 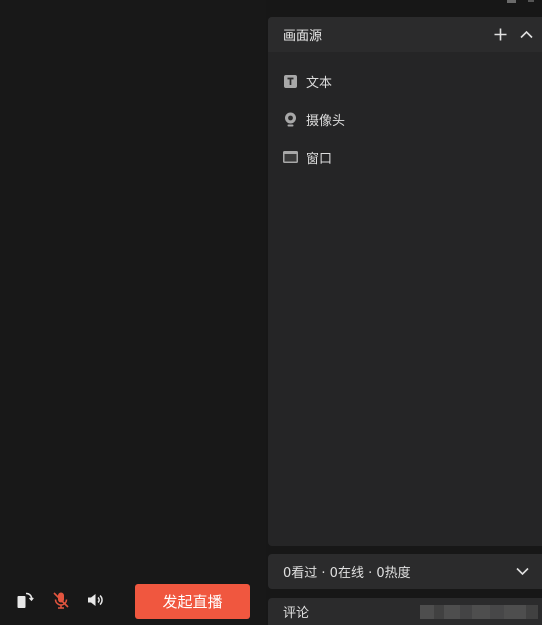 I want to click on rotate-screen-icon, so click(x=25, y=600).